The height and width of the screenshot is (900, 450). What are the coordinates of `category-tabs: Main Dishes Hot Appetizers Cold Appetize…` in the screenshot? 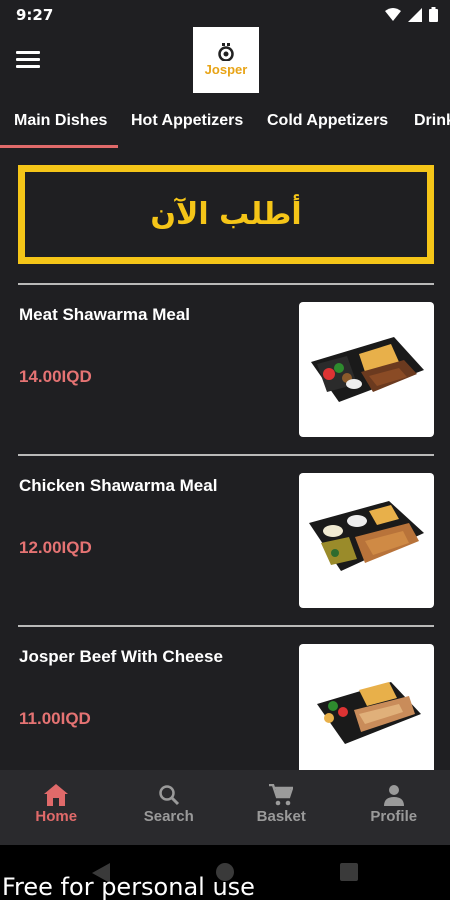 It's located at (225, 124).